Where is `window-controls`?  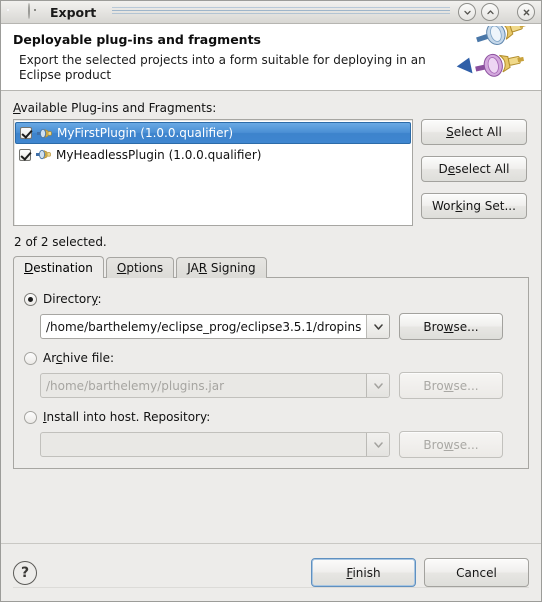
window-controls is located at coordinates (496, 12).